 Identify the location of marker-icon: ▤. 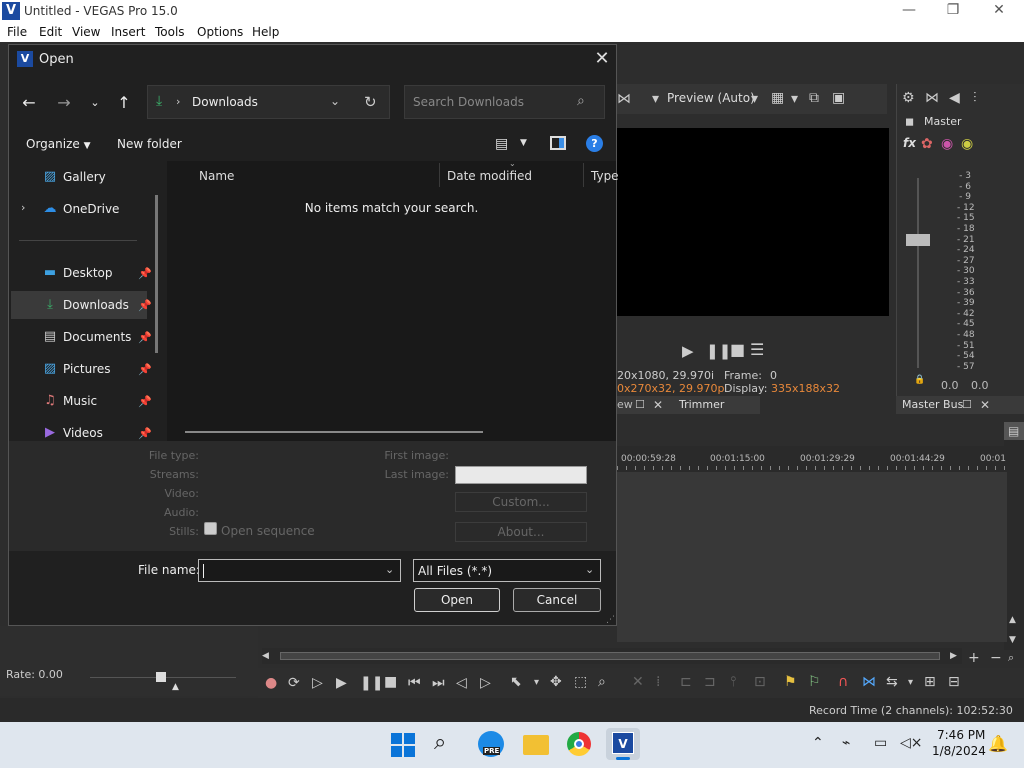
(1014, 431).